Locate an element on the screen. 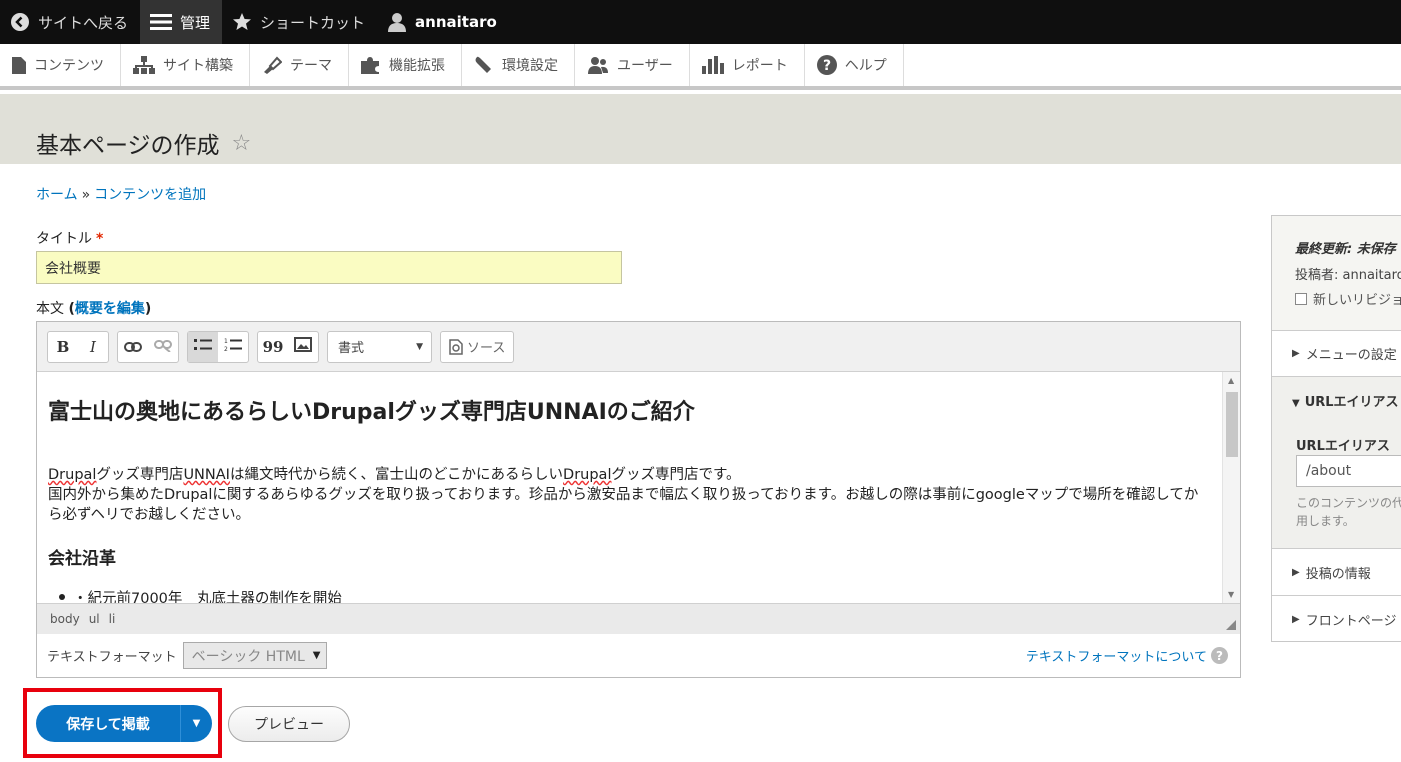 Image resolution: width=1401 pixels, height=762 pixels. image-button is located at coordinates (303, 347).